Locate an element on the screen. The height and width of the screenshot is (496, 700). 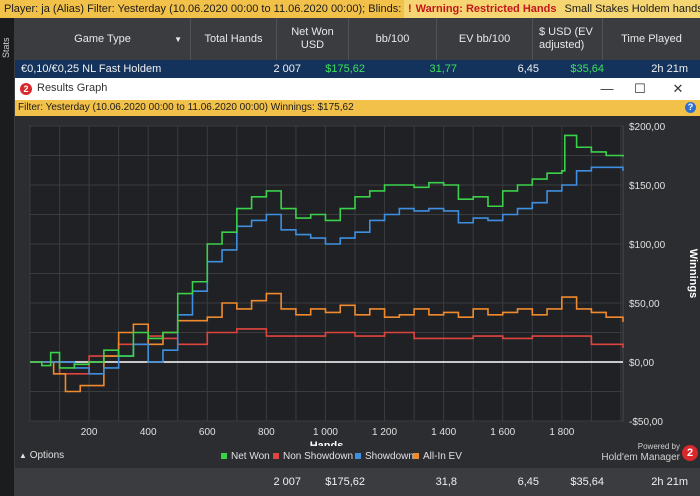
window-titlebar: 2 Results Graph — ☐ ✕ is located at coordinates (357, 89).